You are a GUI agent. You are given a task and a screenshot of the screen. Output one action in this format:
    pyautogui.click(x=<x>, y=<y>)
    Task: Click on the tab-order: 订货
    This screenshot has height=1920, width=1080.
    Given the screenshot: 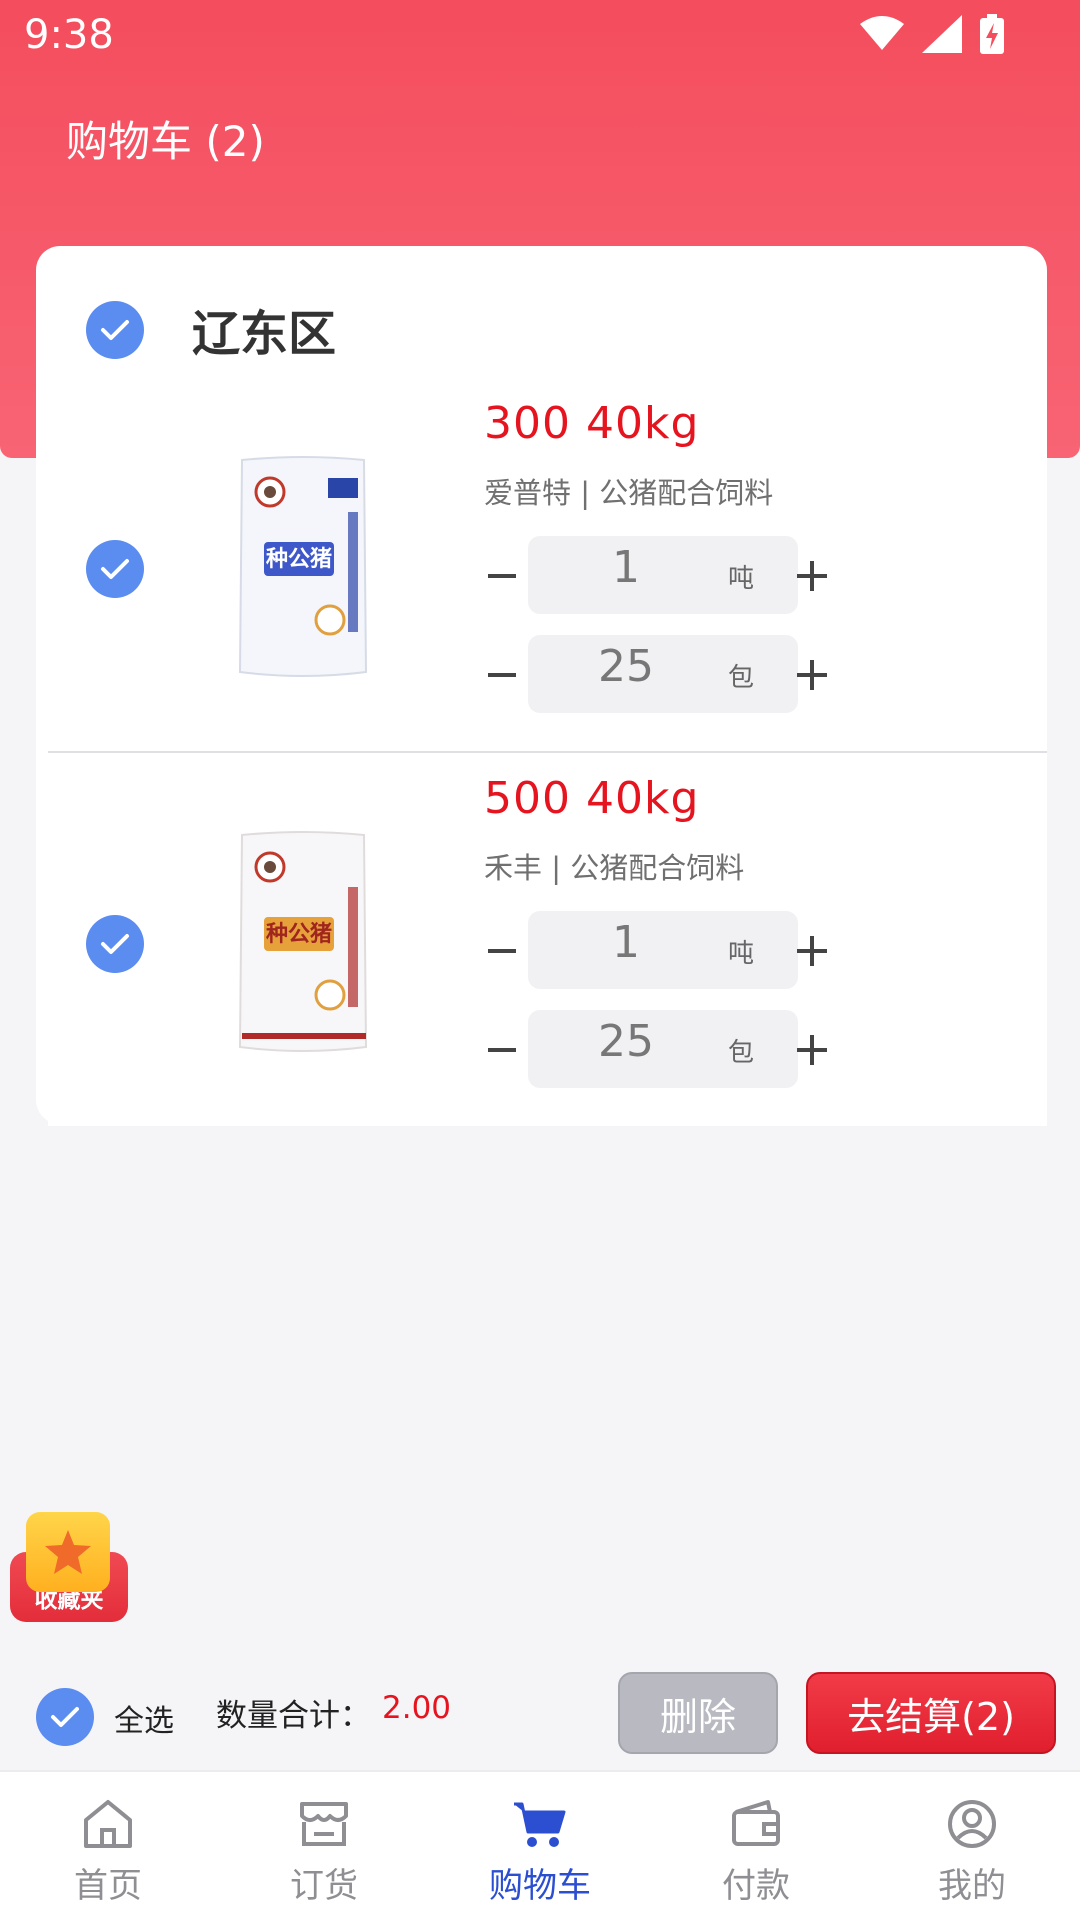 What is the action you would take?
    pyautogui.click(x=324, y=1846)
    